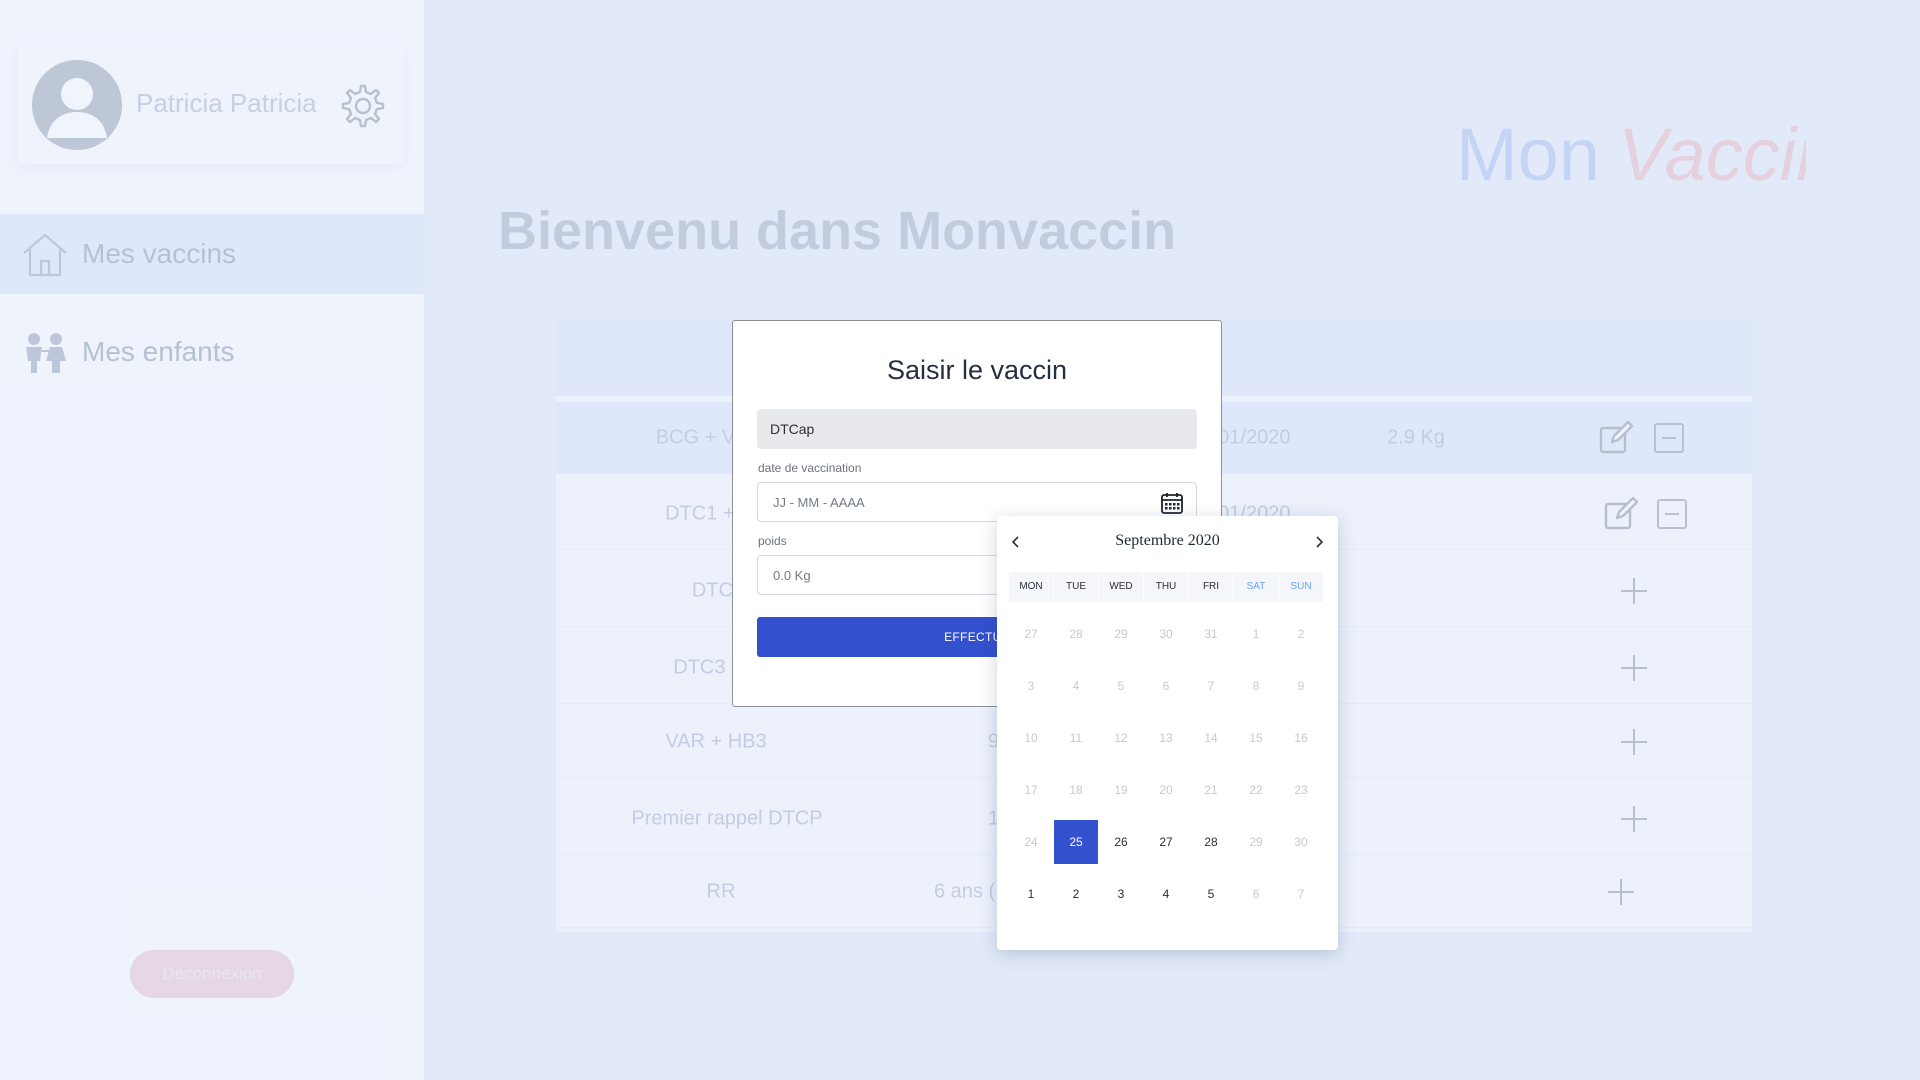  Describe the element at coordinates (810, 468) in the screenshot. I see `date-label: date de vaccination` at that location.